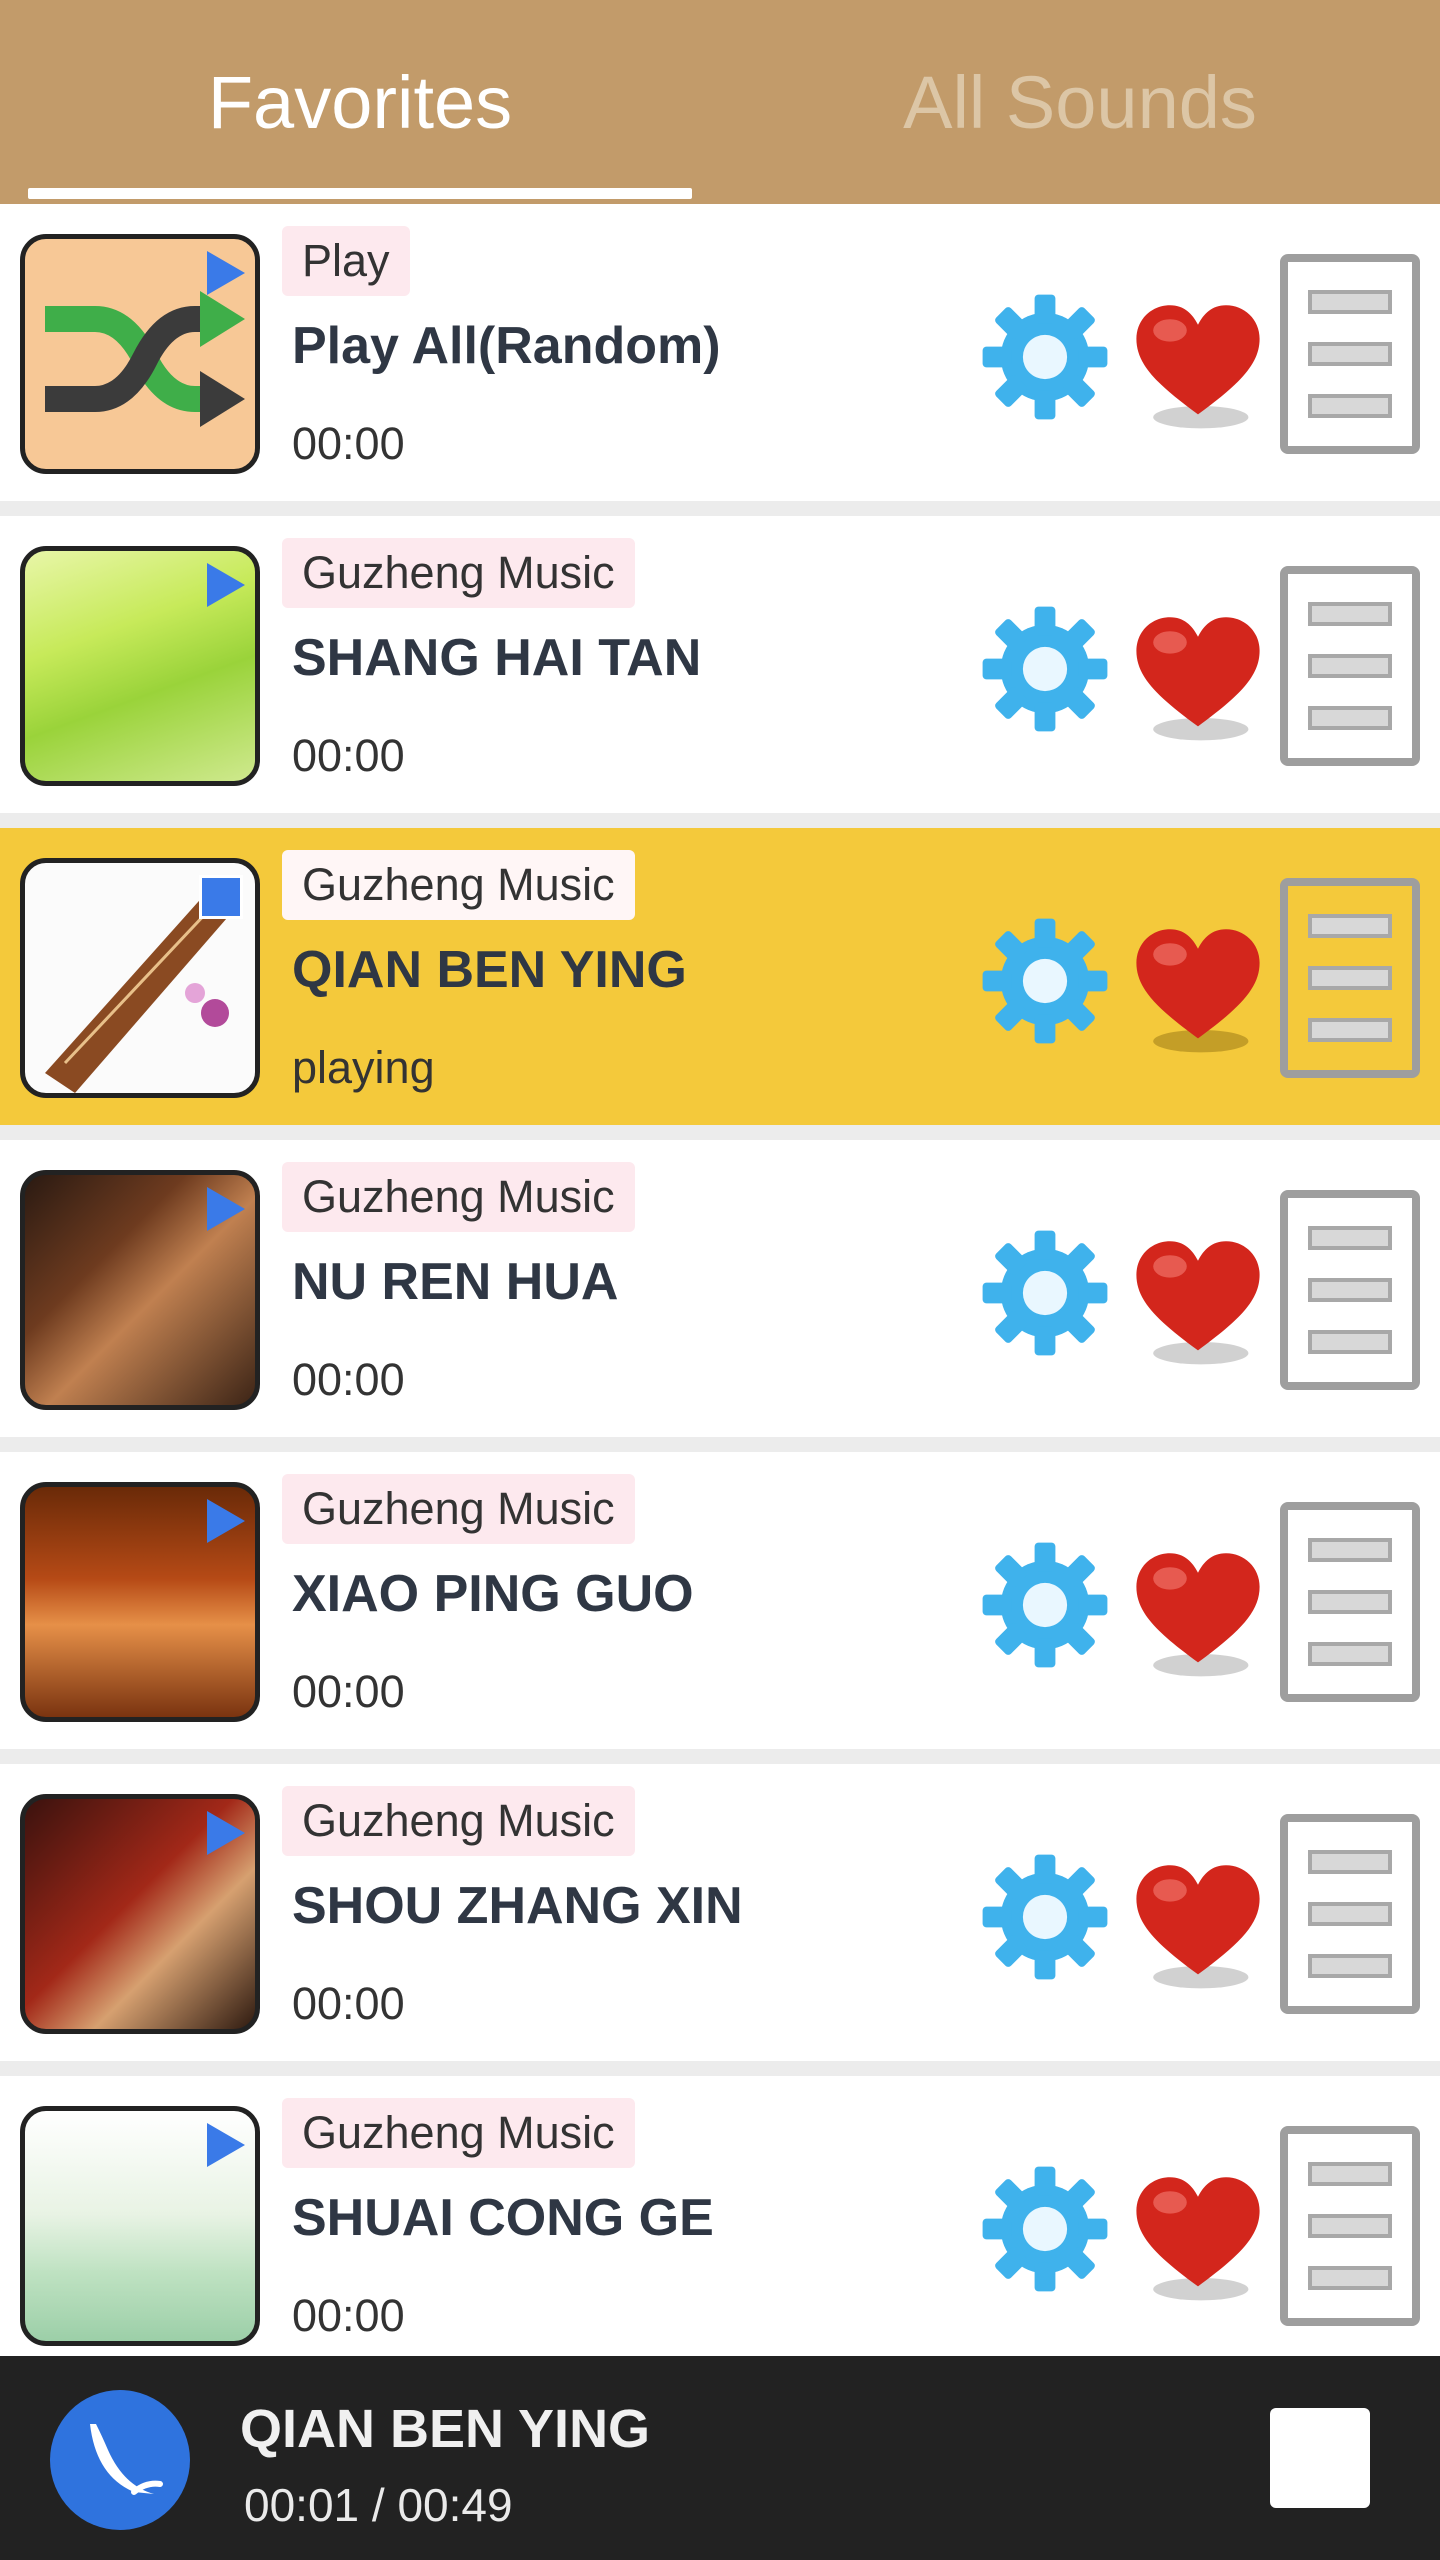 The width and height of the screenshot is (1440, 2560). I want to click on stop-button, so click(1320, 2458).